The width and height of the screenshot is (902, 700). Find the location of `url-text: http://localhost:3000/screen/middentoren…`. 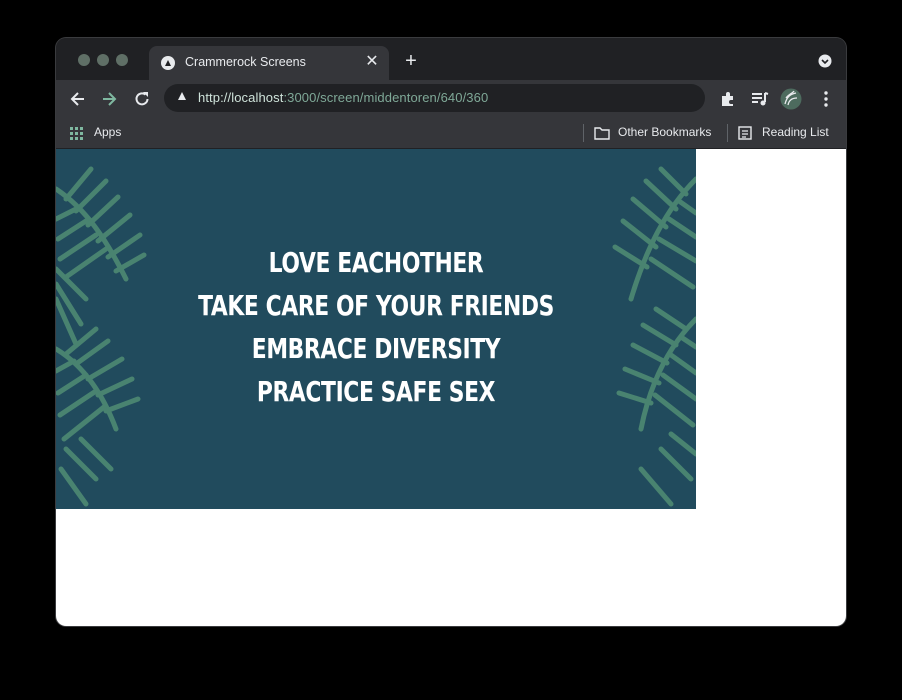

url-text: http://localhost:3000/screen/middentoren… is located at coordinates (343, 97).